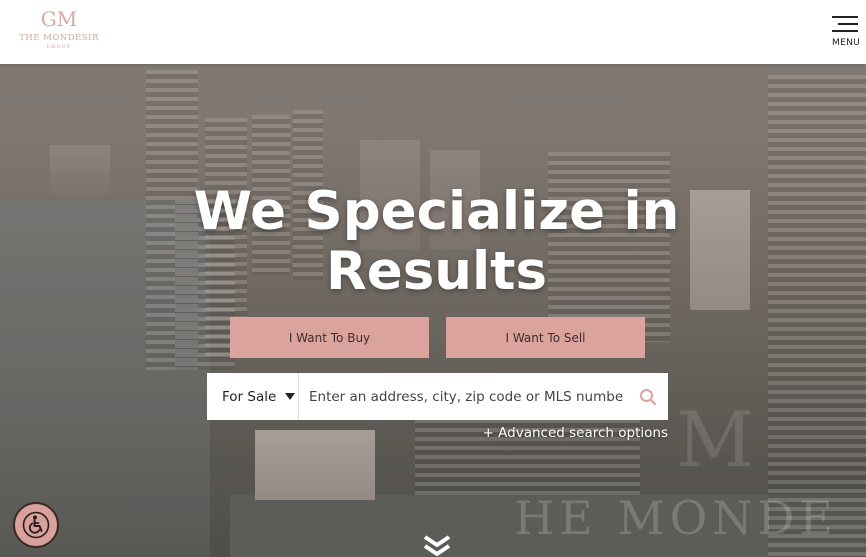  What do you see at coordinates (715, 439) in the screenshot?
I see `watermark-logo: M` at bounding box center [715, 439].